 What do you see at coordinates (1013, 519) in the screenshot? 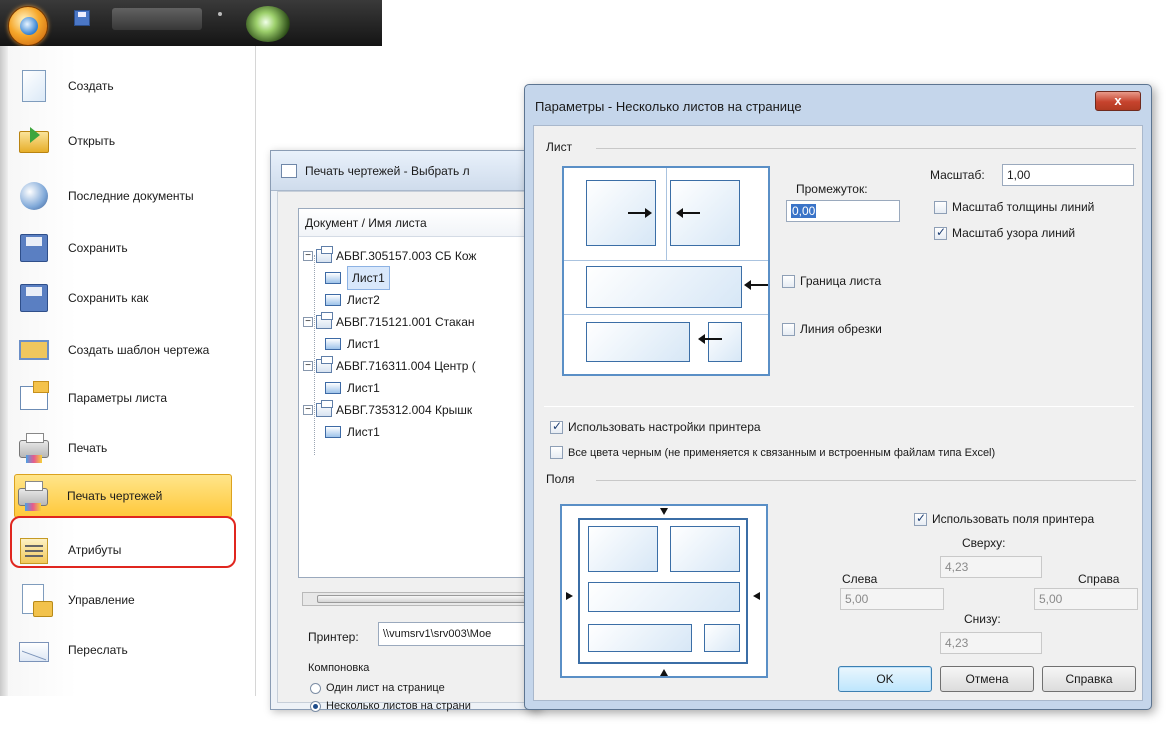
I see `checkbox-label: Использовать поля принтера` at bounding box center [1013, 519].